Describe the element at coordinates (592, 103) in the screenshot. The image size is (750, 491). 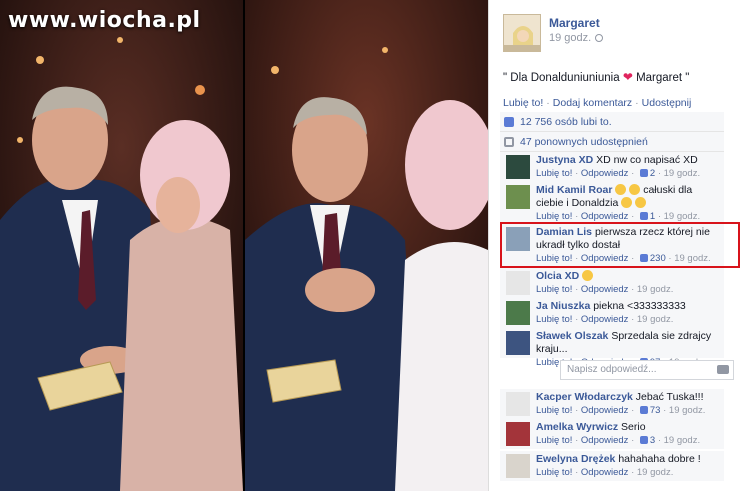
I see `add-comment-button: Dodaj komentarz` at that location.